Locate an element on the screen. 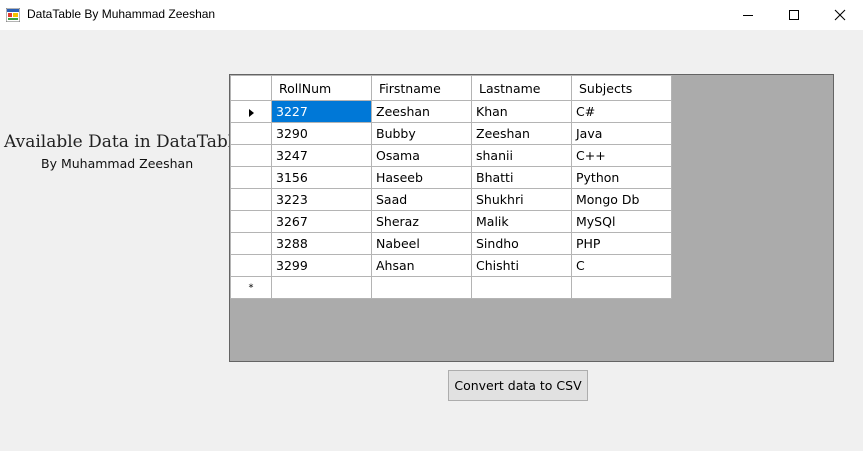 The width and height of the screenshot is (863, 451). title-bar: DataTable By Muhammad Zeeshan is located at coordinates (431, 15).